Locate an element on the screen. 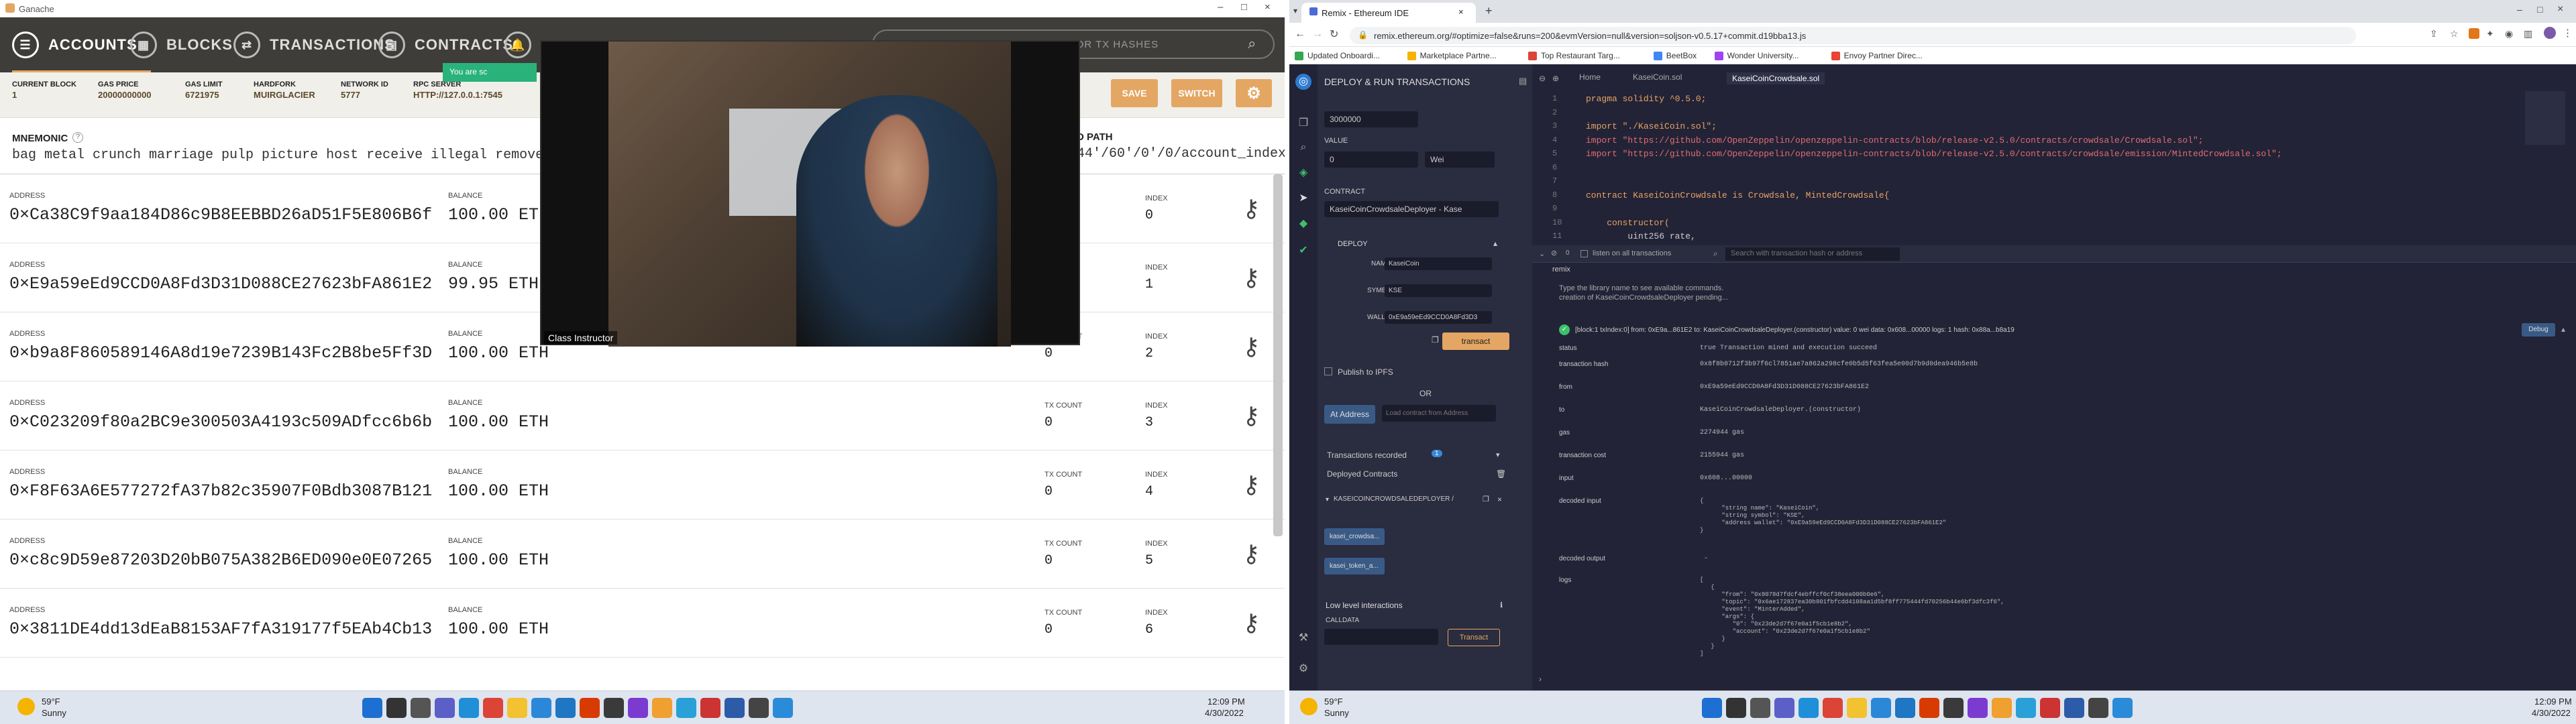  copy-icon: ❐ is located at coordinates (1435, 340).